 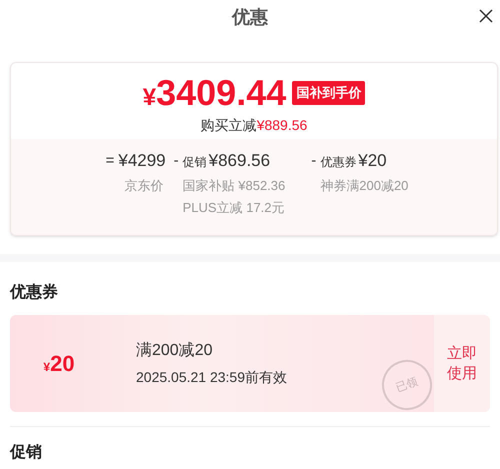 What do you see at coordinates (234, 207) in the screenshot?
I see `term-detail: PLUS立减 17.2元` at bounding box center [234, 207].